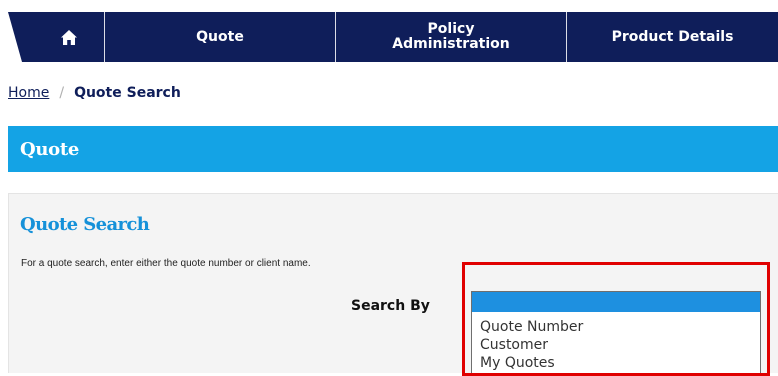 This screenshot has width=778, height=376. Describe the element at coordinates (616, 327) in the screenshot. I see `dropdown-option-quote-number: Quote Number` at that location.